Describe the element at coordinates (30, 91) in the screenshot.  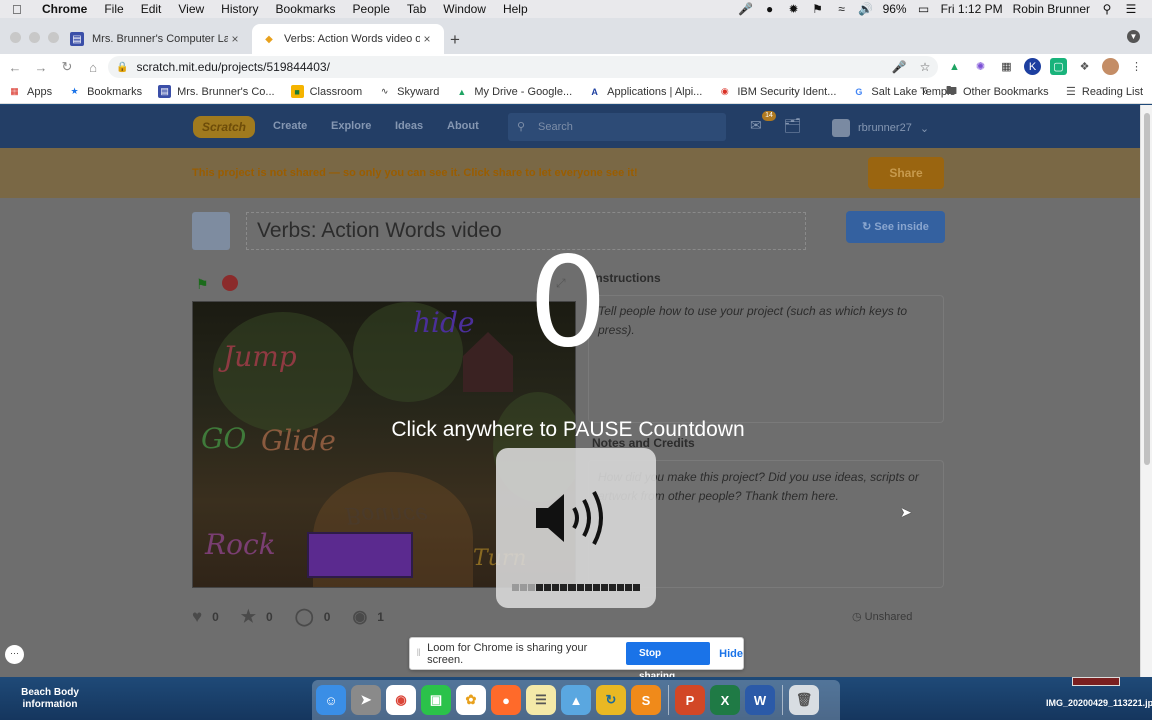
I see `bookmark-apps: ▦ Apps` at that location.